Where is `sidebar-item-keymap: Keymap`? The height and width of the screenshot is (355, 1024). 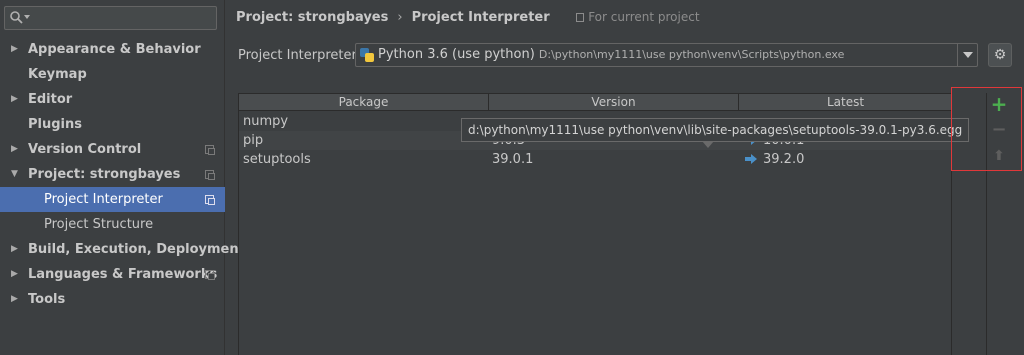 sidebar-item-keymap: Keymap is located at coordinates (112, 74).